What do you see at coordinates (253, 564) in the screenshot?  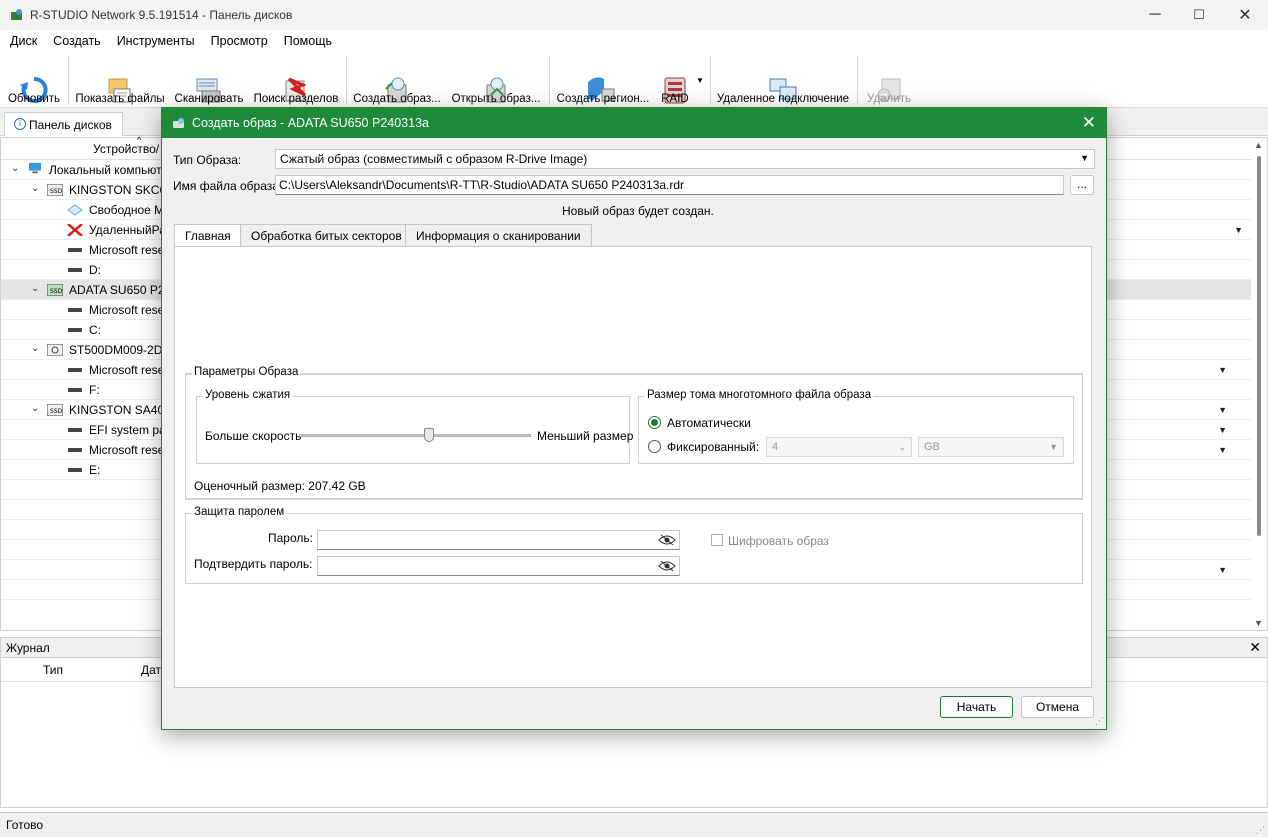 I see `confirm-password-label: Подтвердить пароль:` at bounding box center [253, 564].